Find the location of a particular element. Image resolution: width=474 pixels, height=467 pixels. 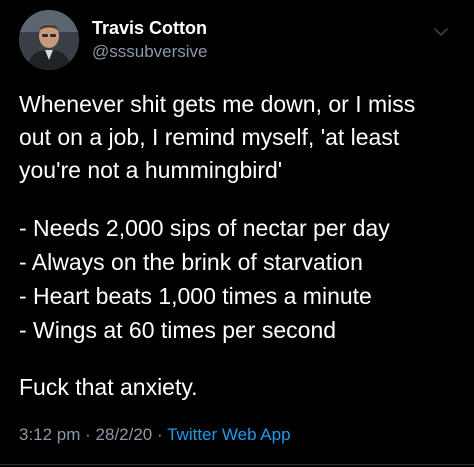

tweet-bullet-line: - Wings at 60 times per second is located at coordinates (178, 330).